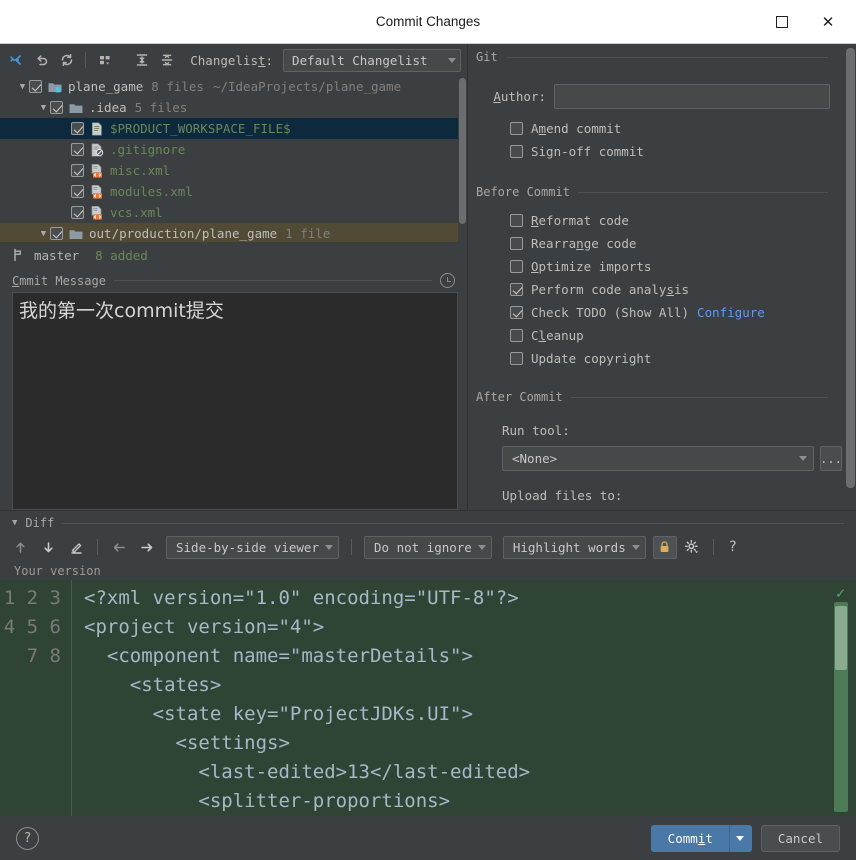  What do you see at coordinates (14, 523) in the screenshot?
I see `collapse-arrow-icon: ▼` at bounding box center [14, 523].